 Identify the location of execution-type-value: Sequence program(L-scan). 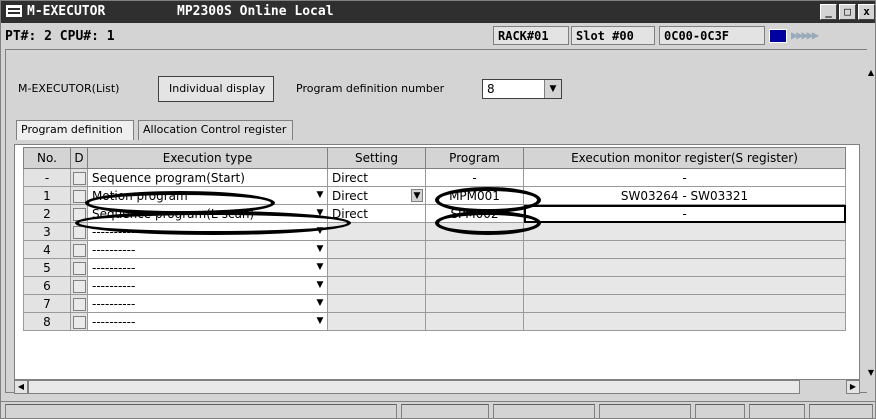
(173, 213).